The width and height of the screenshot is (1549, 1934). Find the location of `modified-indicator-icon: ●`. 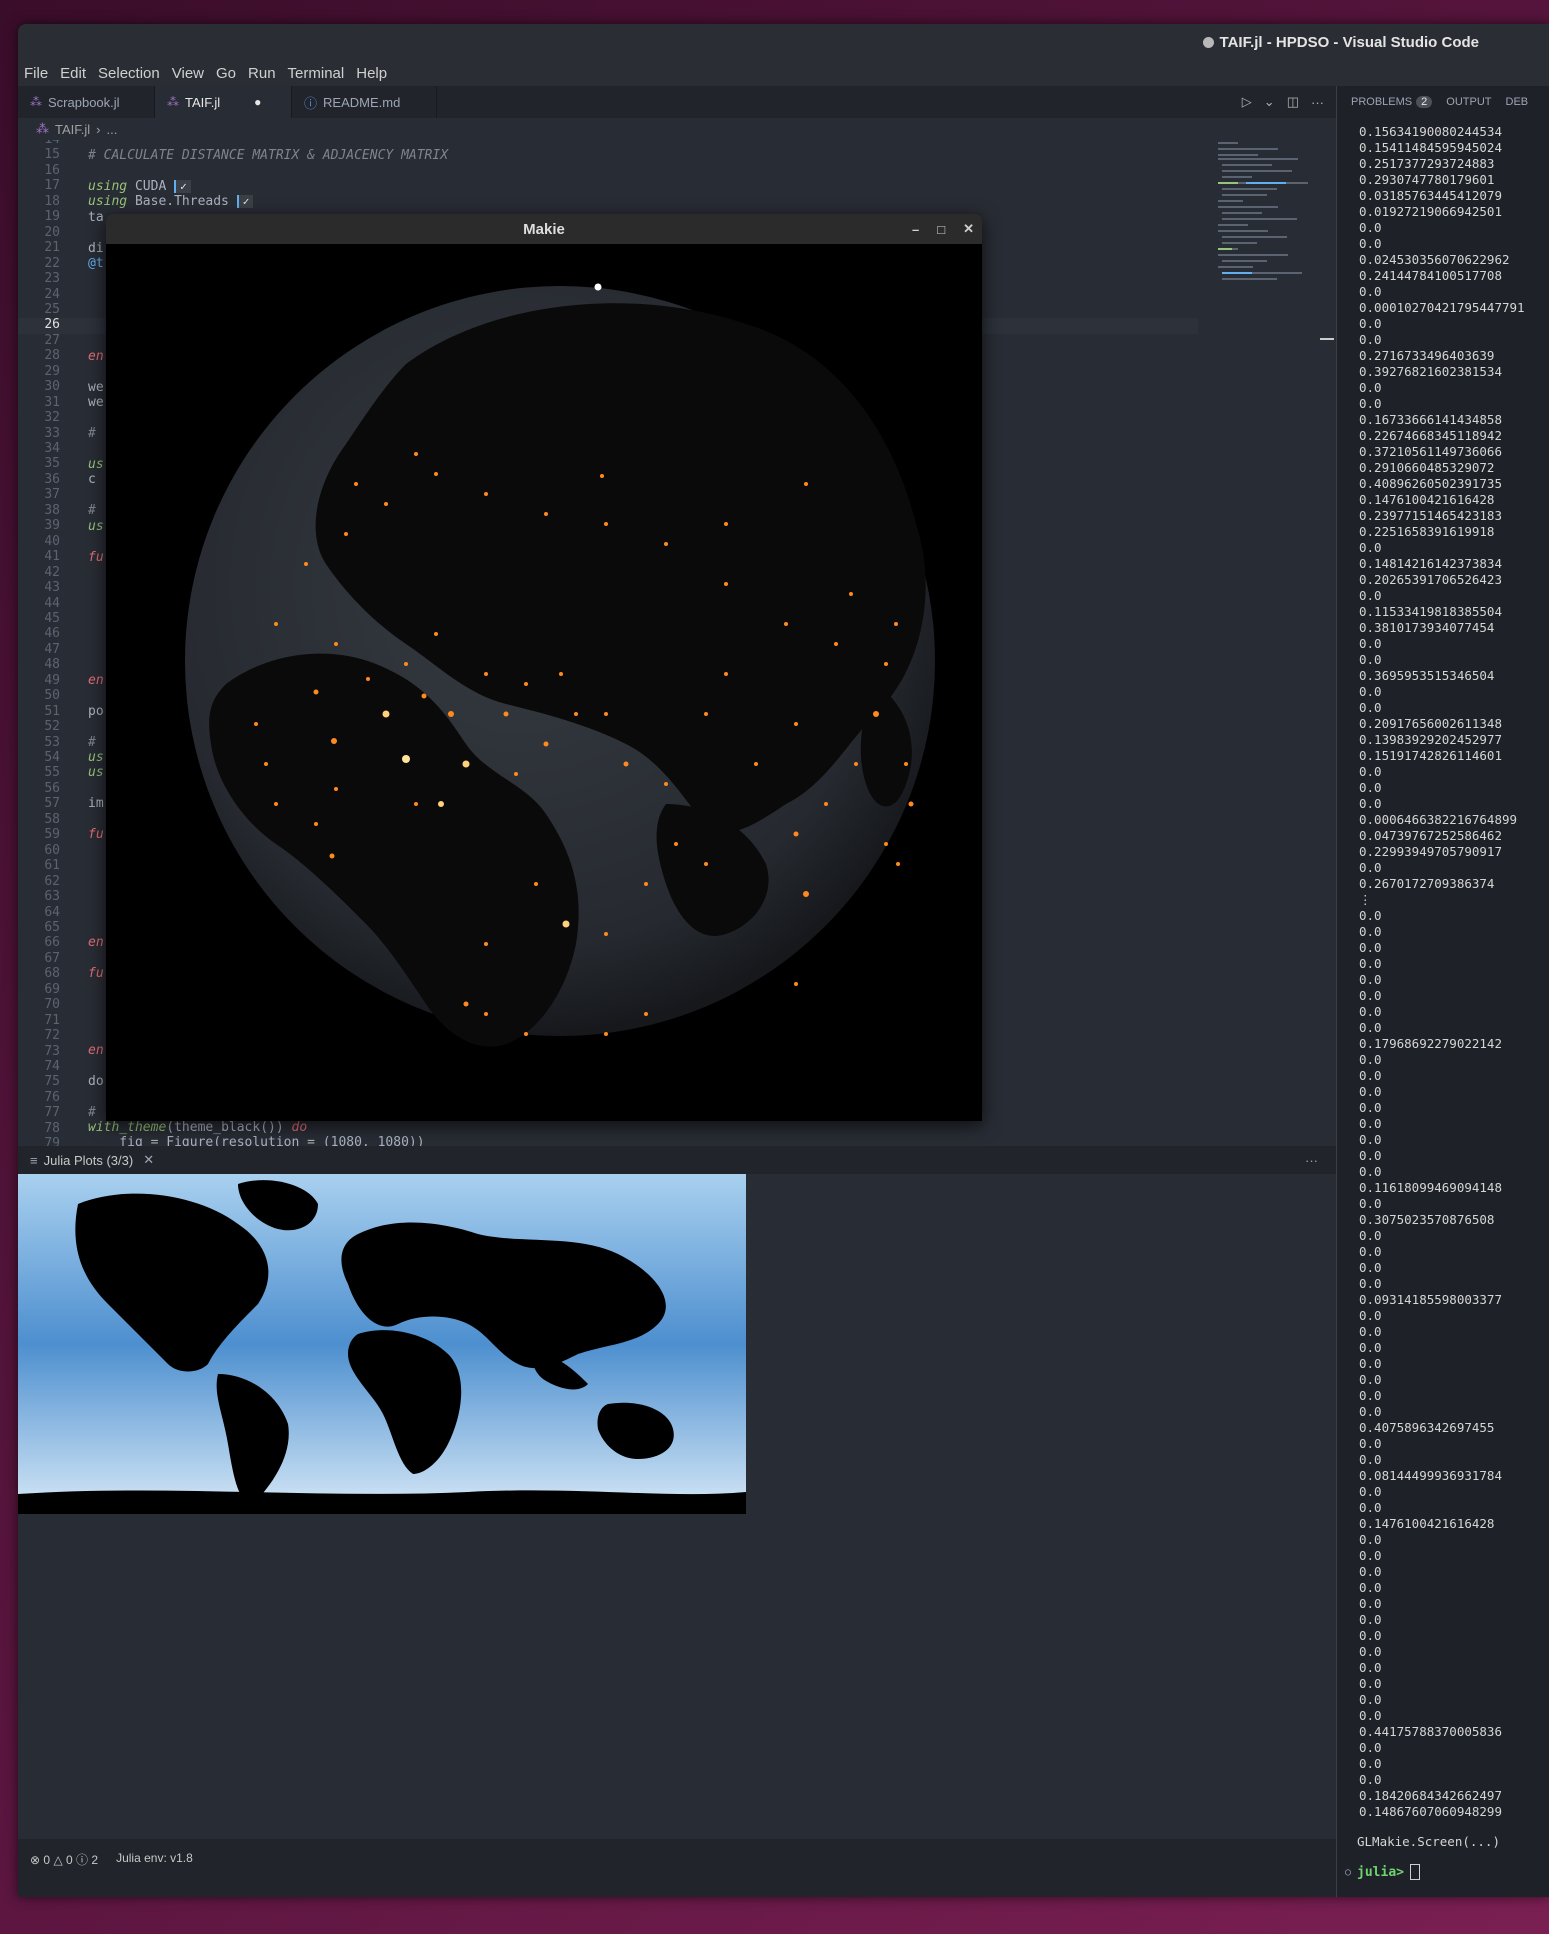

modified-indicator-icon: ● is located at coordinates (257, 102).